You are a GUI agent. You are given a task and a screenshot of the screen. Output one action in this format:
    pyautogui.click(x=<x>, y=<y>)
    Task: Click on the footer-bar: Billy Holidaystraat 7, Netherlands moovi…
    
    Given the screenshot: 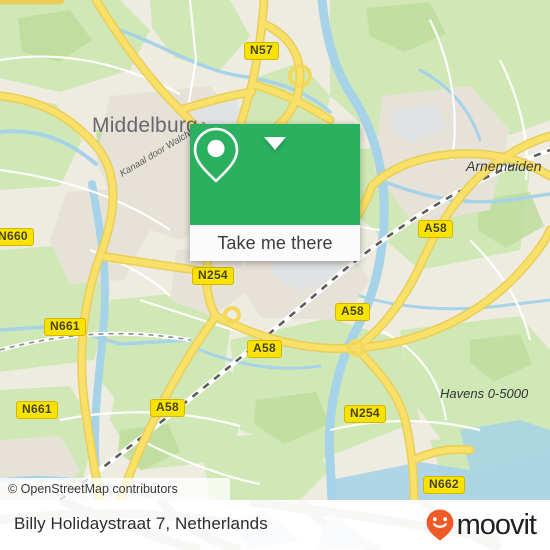 What is the action you would take?
    pyautogui.click(x=275, y=525)
    